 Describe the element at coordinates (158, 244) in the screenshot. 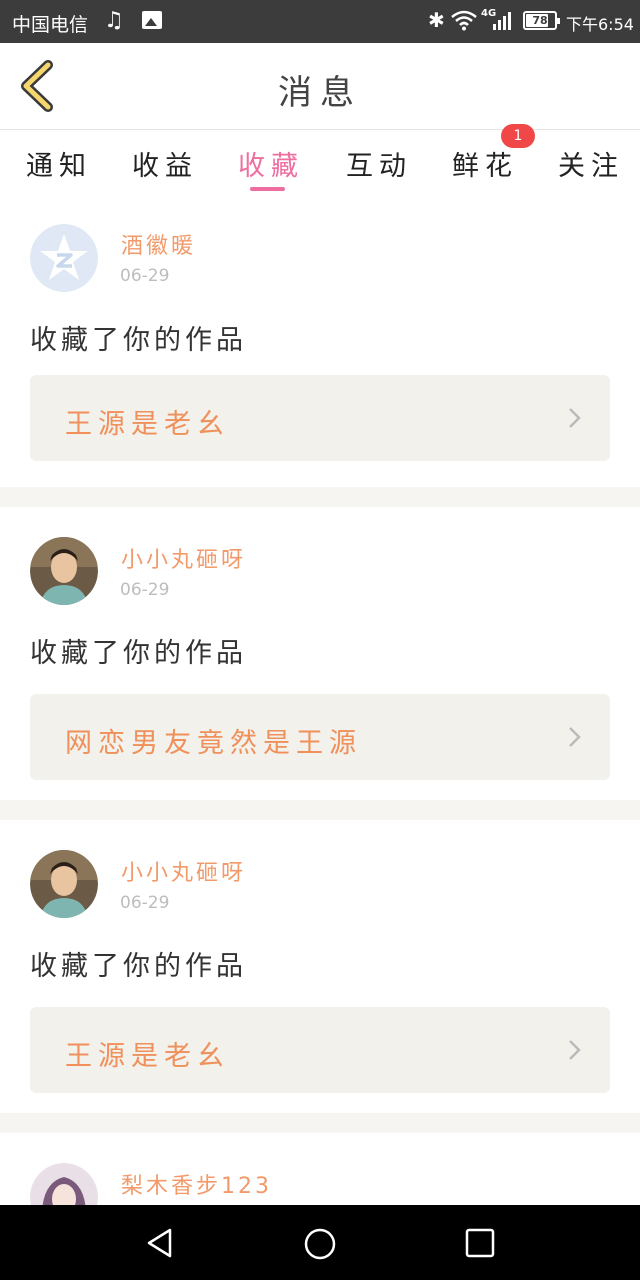

I see `username: 酒徽暖` at that location.